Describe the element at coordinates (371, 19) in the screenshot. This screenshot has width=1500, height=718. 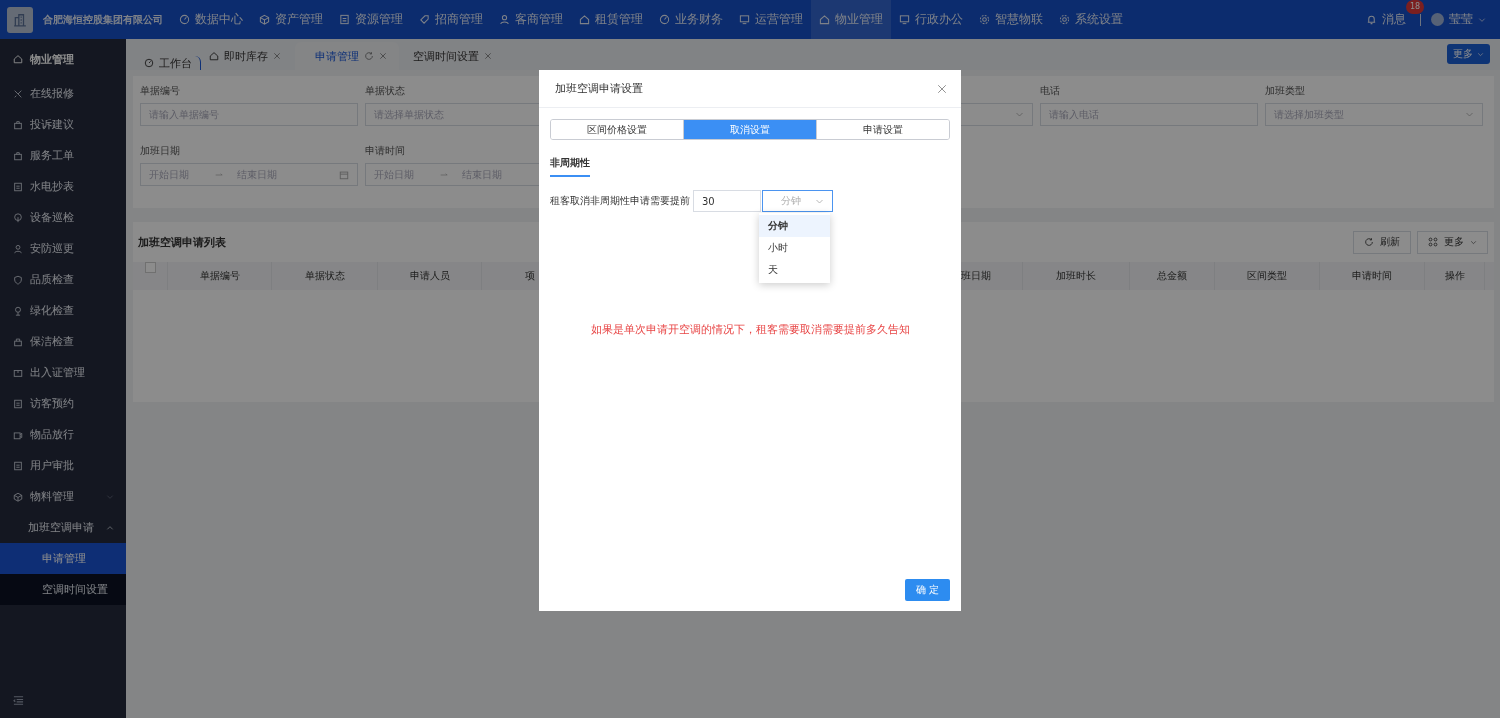
I see `nav-item: 资源管理` at that location.